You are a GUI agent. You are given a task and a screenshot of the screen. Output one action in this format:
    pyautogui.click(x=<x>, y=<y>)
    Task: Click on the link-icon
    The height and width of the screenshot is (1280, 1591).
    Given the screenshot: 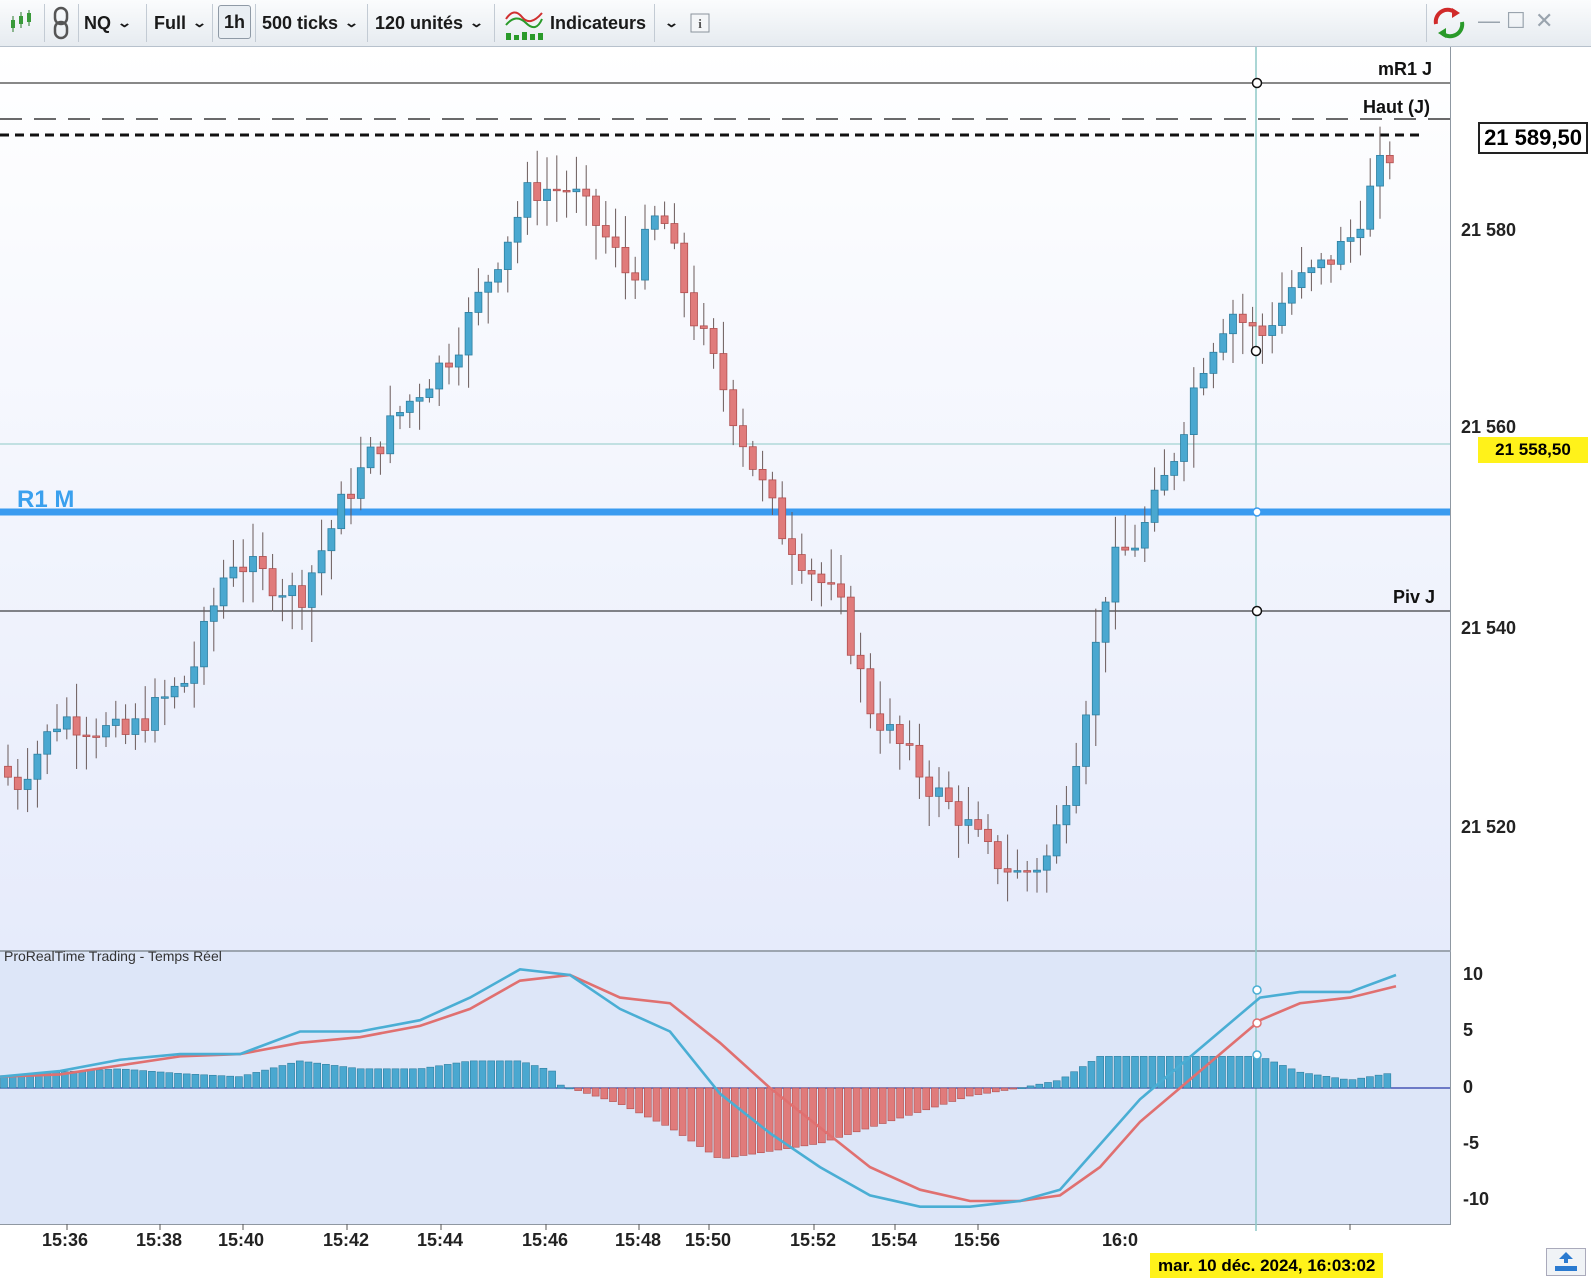 What is the action you would take?
    pyautogui.click(x=63, y=23)
    